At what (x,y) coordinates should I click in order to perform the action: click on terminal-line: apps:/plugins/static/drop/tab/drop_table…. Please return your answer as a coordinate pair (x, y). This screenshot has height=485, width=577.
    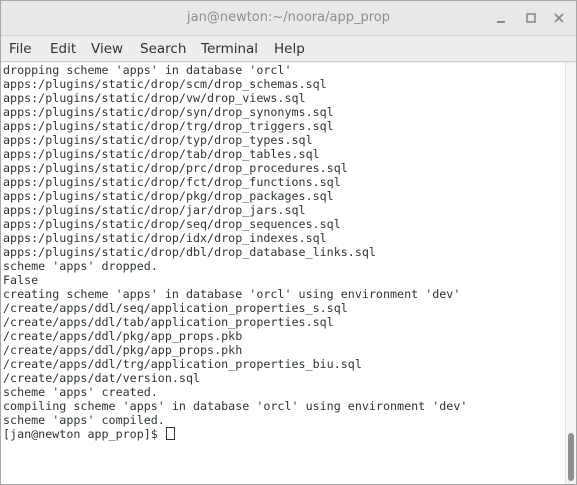
    Looking at the image, I should click on (161, 154).